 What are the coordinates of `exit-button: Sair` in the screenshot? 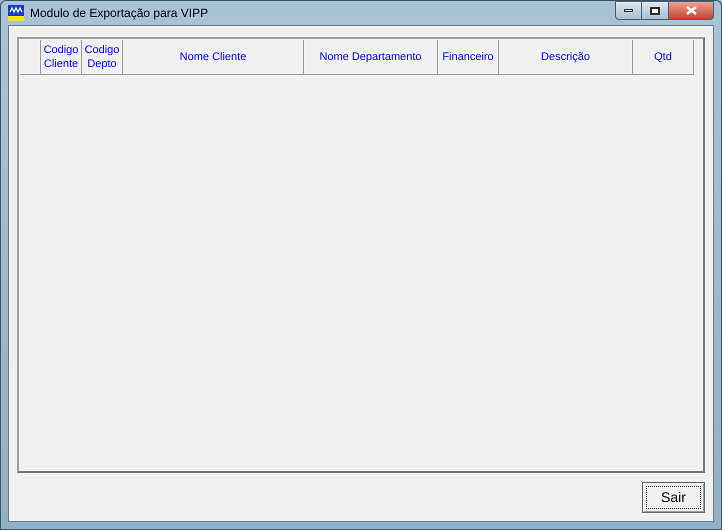 It's located at (673, 497).